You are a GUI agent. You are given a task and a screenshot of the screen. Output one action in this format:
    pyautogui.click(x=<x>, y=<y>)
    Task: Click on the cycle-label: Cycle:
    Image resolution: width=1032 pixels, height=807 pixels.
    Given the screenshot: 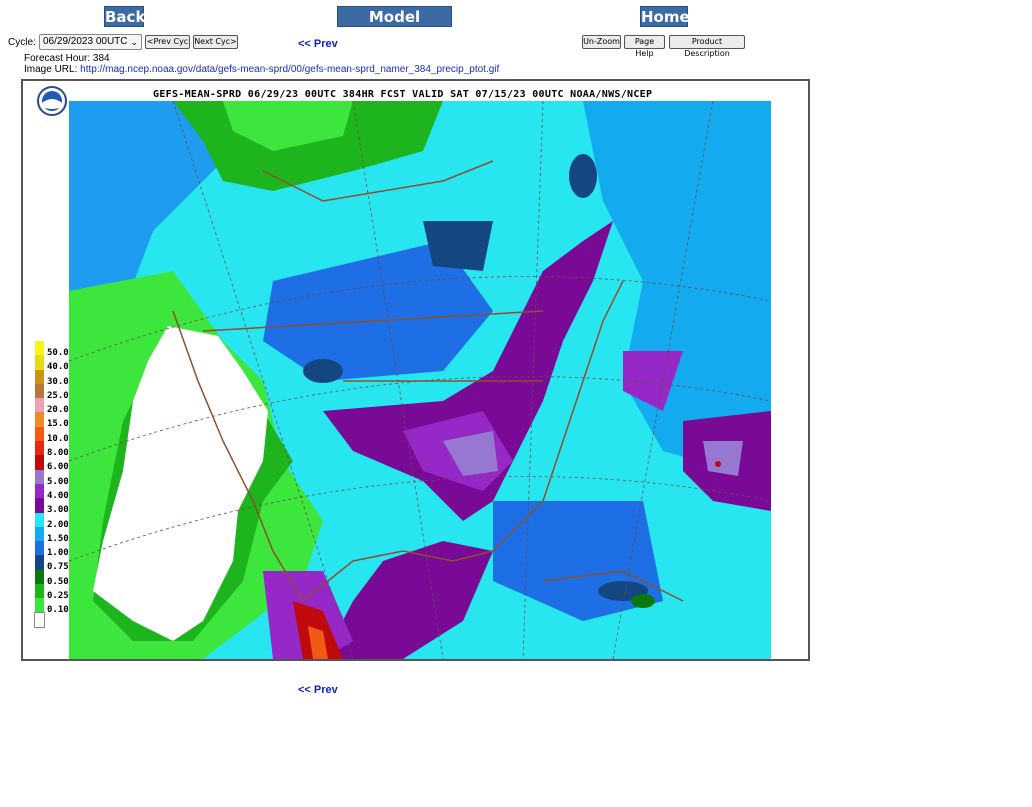 What is the action you would take?
    pyautogui.click(x=22, y=42)
    